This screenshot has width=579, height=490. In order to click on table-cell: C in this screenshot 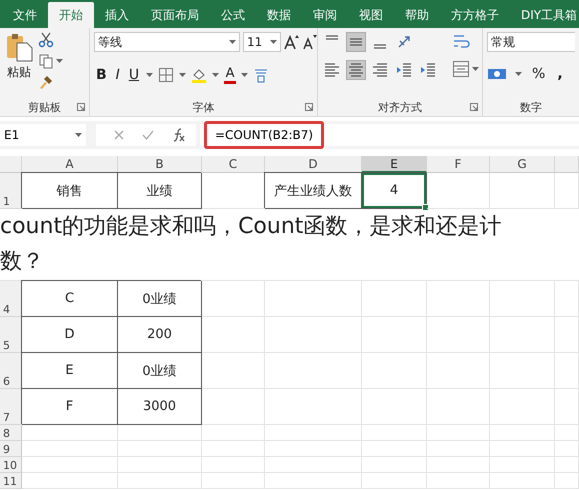, I will do `click(70, 299)`.